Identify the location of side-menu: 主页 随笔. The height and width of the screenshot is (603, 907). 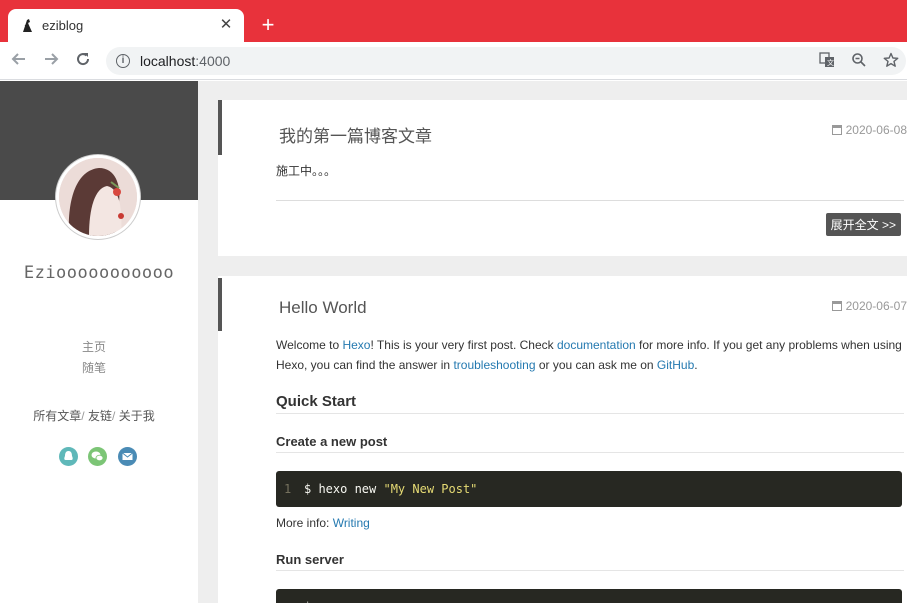
(94, 358).